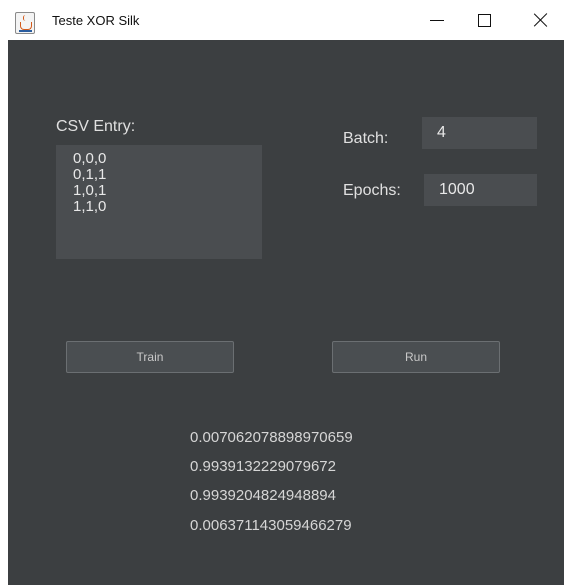 The width and height of the screenshot is (564, 585). What do you see at coordinates (282, 20) in the screenshot?
I see `title-bar: Teste XOR Silk` at bounding box center [282, 20].